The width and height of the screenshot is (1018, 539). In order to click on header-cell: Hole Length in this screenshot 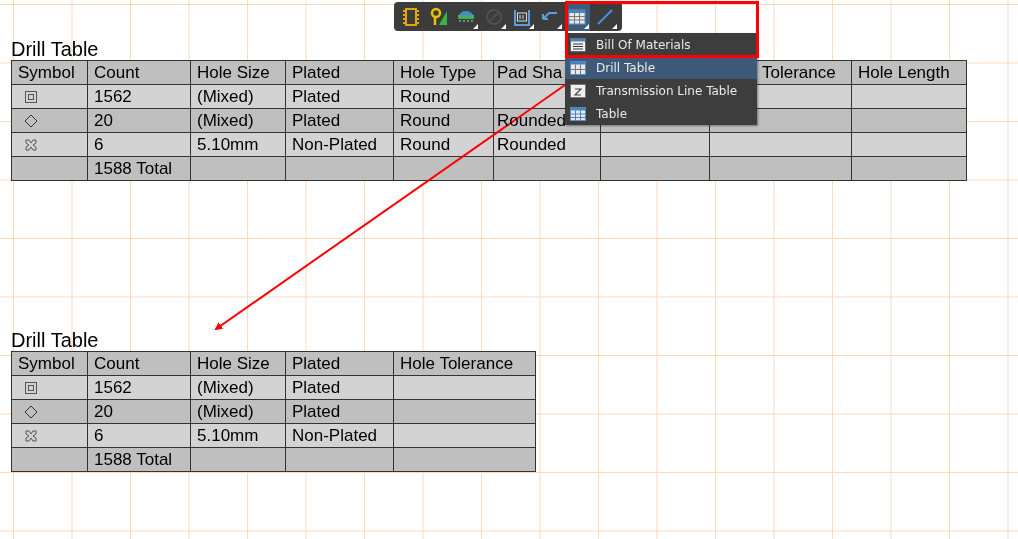, I will do `click(909, 72)`.